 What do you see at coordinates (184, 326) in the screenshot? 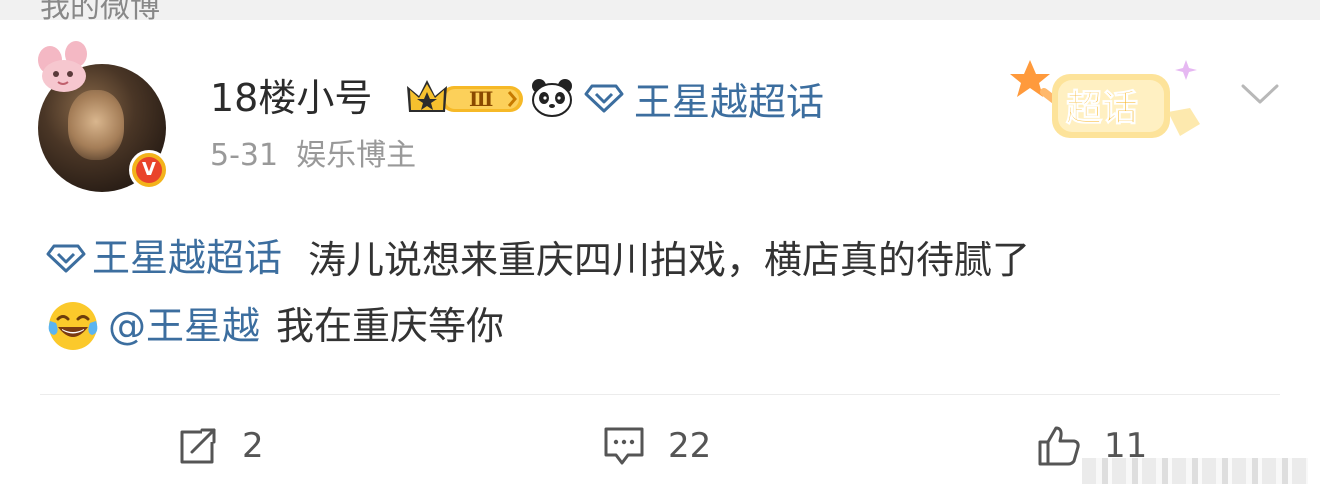
I see `mention-link: @王星越` at bounding box center [184, 326].